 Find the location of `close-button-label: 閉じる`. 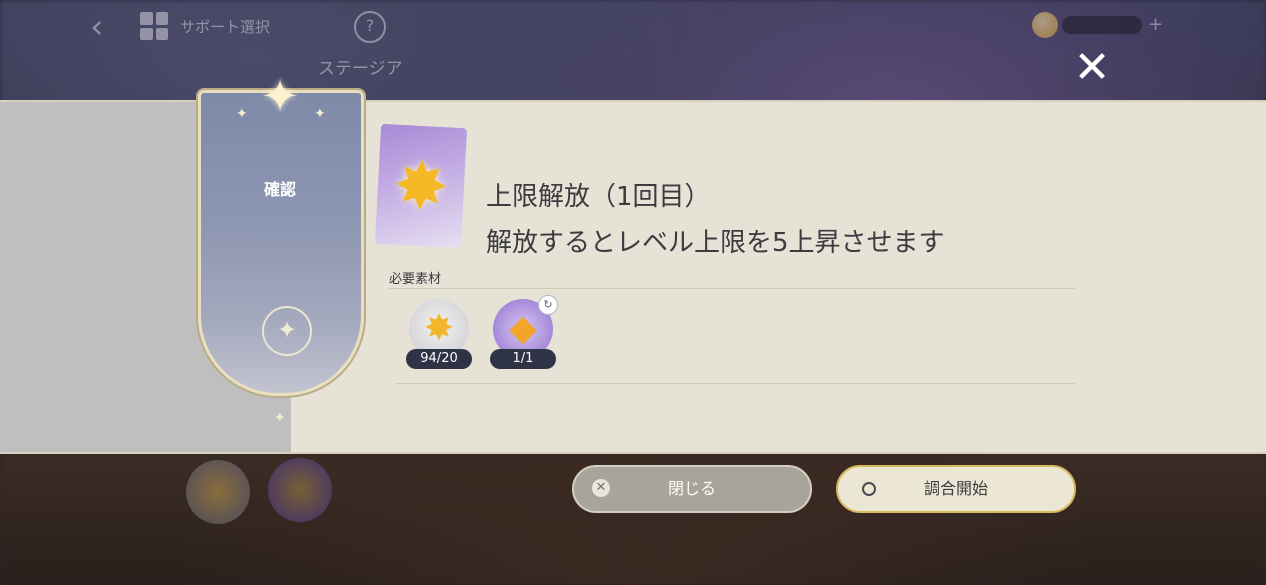

close-button-label: 閉じる is located at coordinates (691, 488).